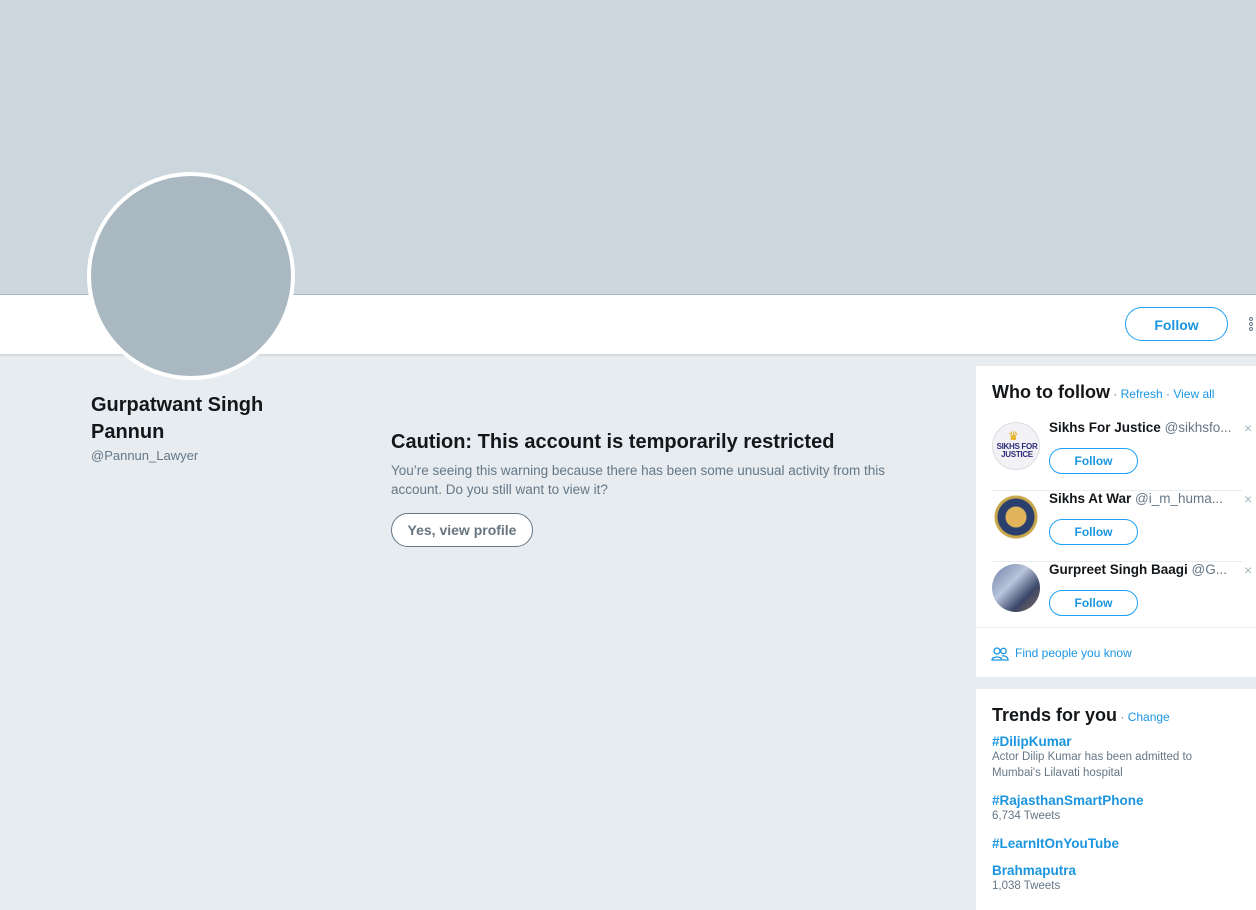  I want to click on user-name: Sikhs At War, so click(1090, 498).